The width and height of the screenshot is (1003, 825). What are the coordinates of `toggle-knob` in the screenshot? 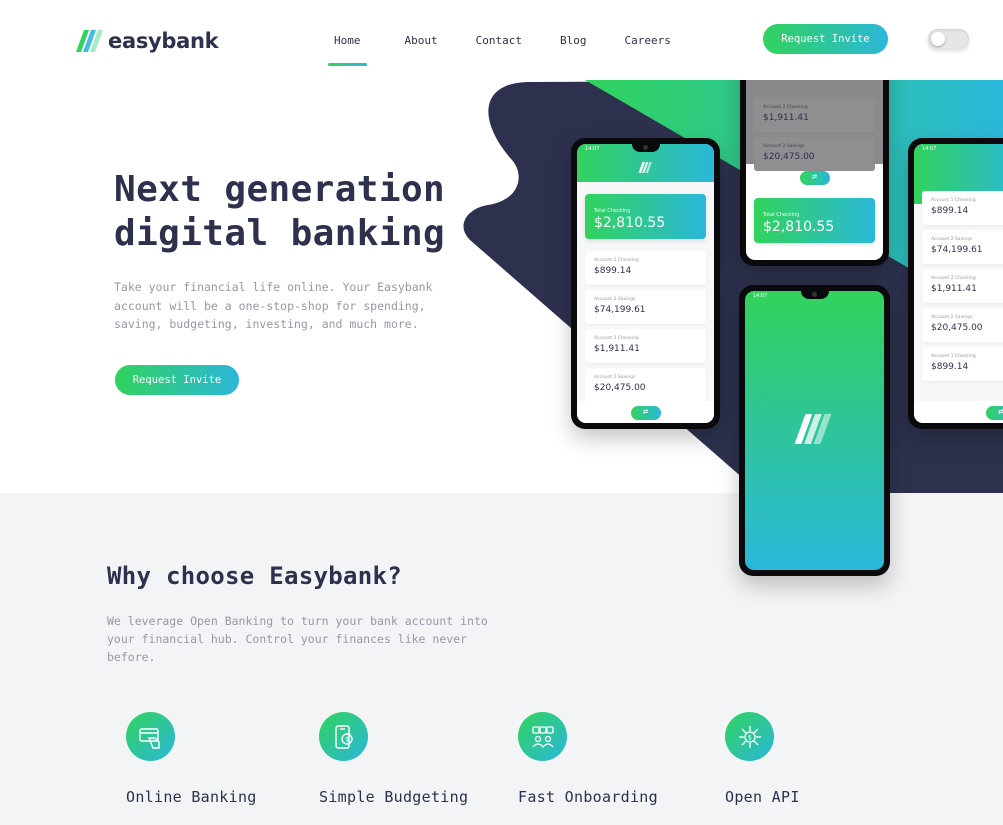 It's located at (938, 39).